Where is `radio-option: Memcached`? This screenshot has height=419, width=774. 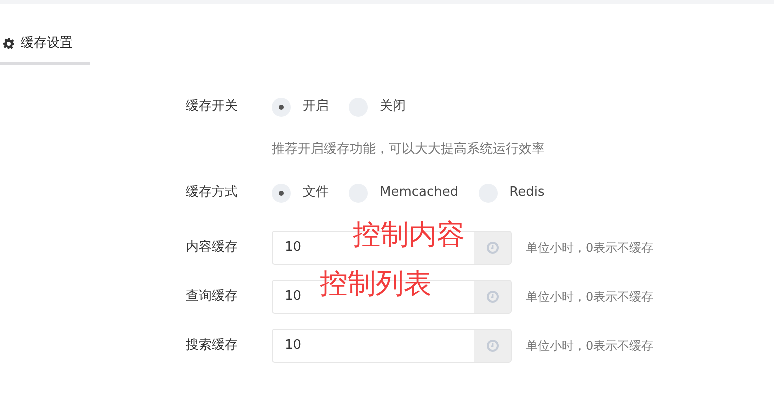 radio-option: Memcached is located at coordinates (404, 193).